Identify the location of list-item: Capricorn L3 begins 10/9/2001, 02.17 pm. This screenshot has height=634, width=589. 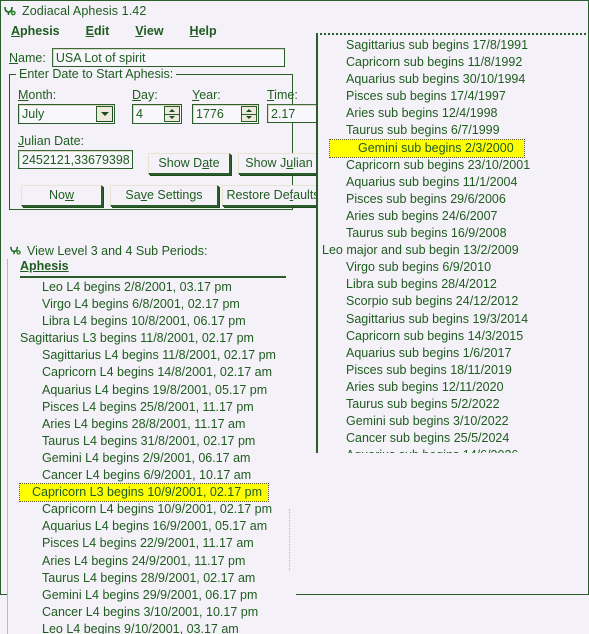
(152, 493).